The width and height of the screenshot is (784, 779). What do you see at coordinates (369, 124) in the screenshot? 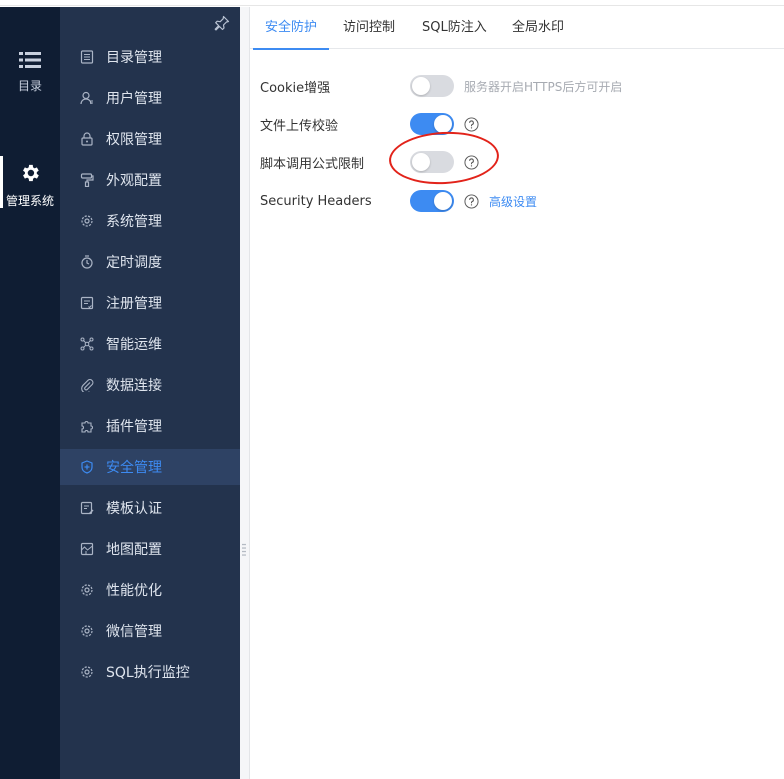
I see `setting-row-file-upload: 文件上传校验` at bounding box center [369, 124].